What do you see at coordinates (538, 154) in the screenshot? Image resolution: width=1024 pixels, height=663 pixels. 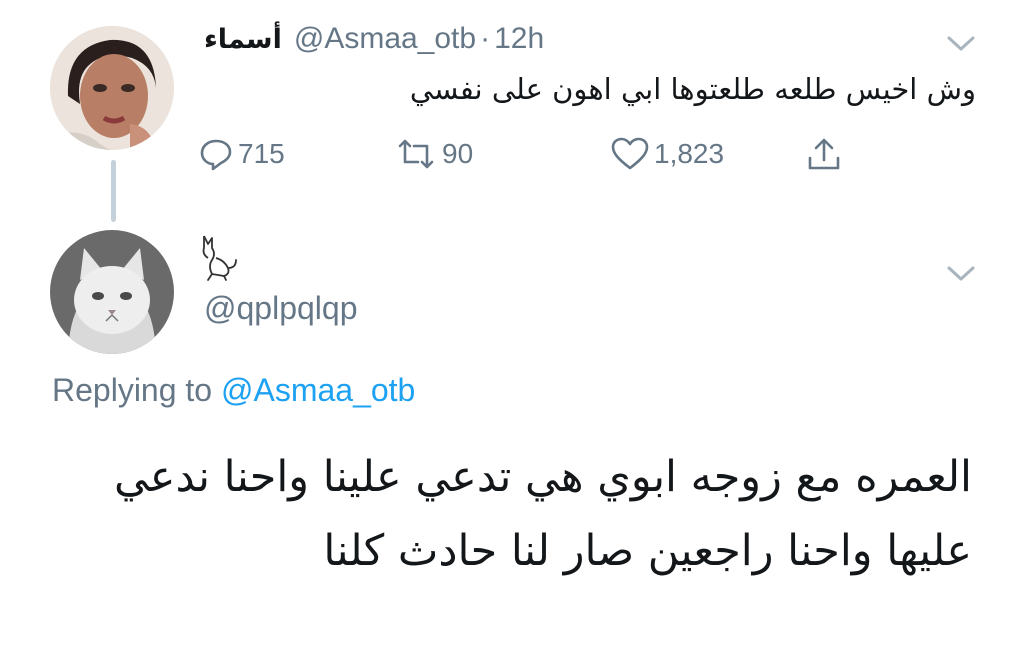 I see `tweet1-actions: 715 90 1,823` at bounding box center [538, 154].